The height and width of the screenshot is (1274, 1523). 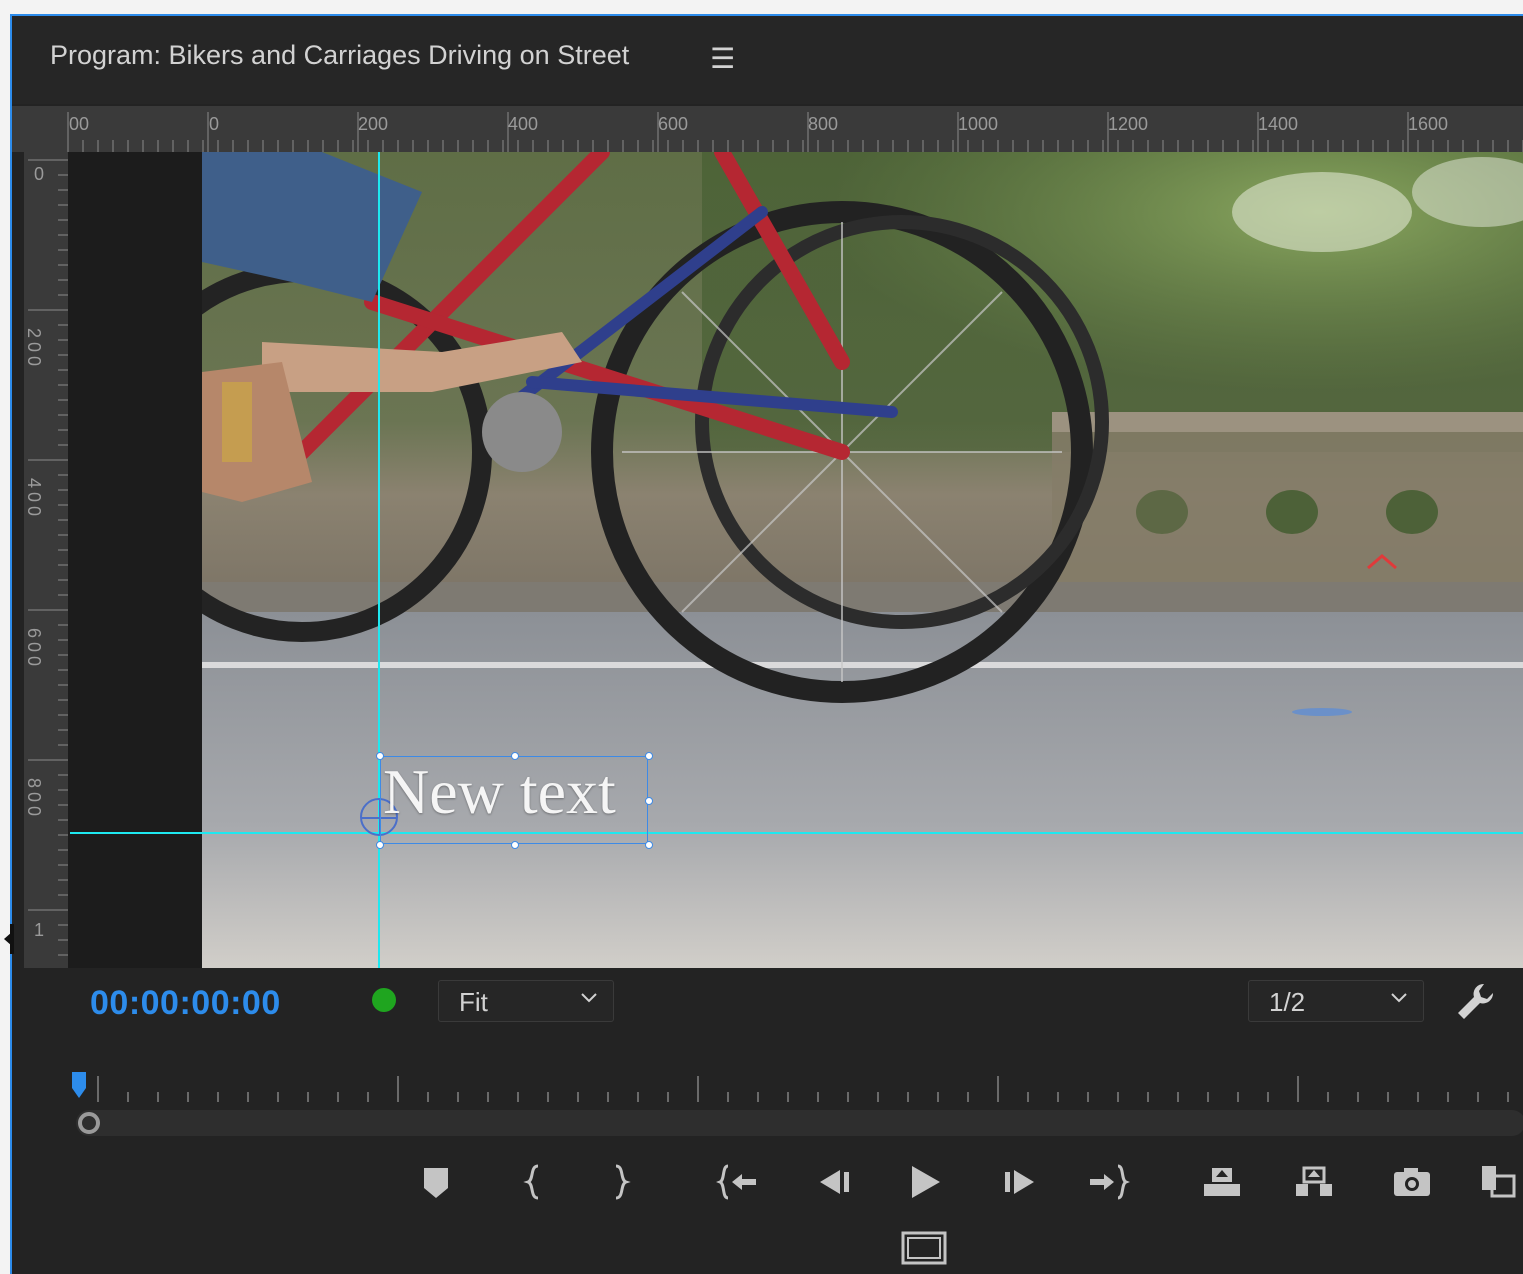 What do you see at coordinates (799, 1123) in the screenshot?
I see `zoom-scroll-bar` at bounding box center [799, 1123].